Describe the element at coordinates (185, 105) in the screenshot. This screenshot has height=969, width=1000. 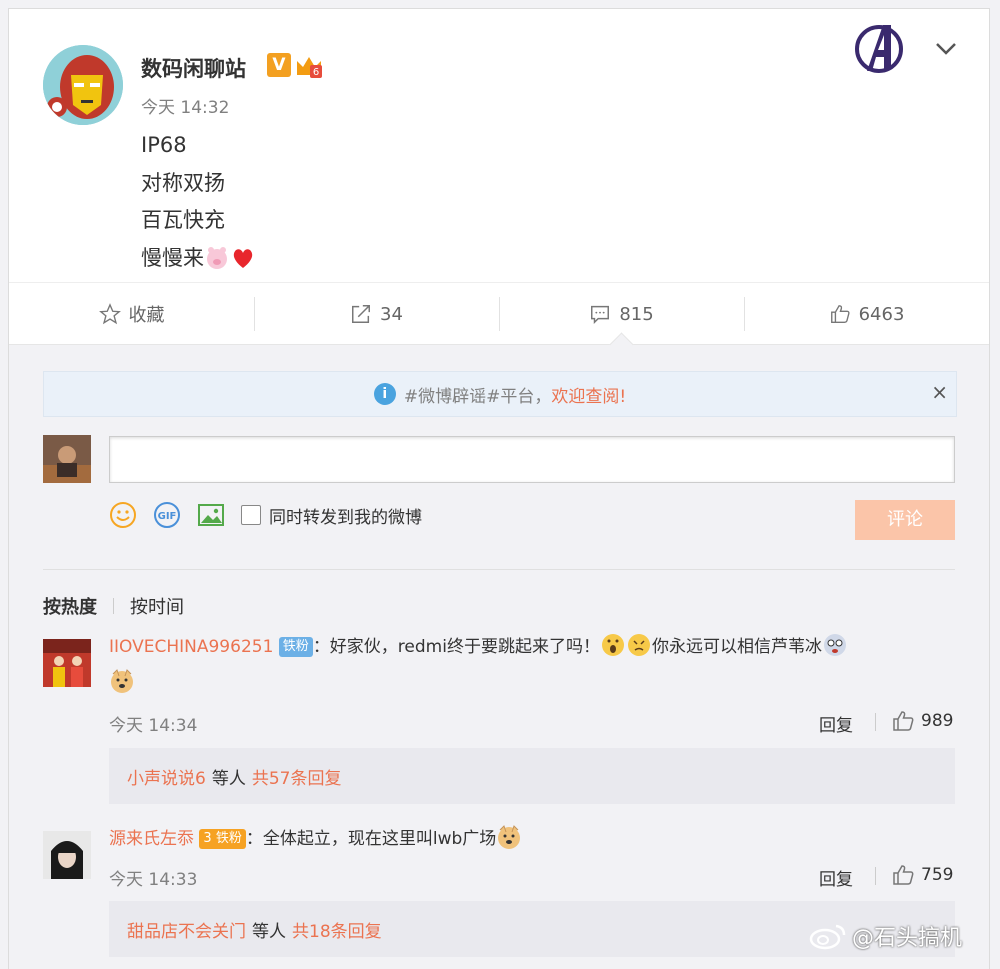
I see `post-time: 今天 14:32` at that location.